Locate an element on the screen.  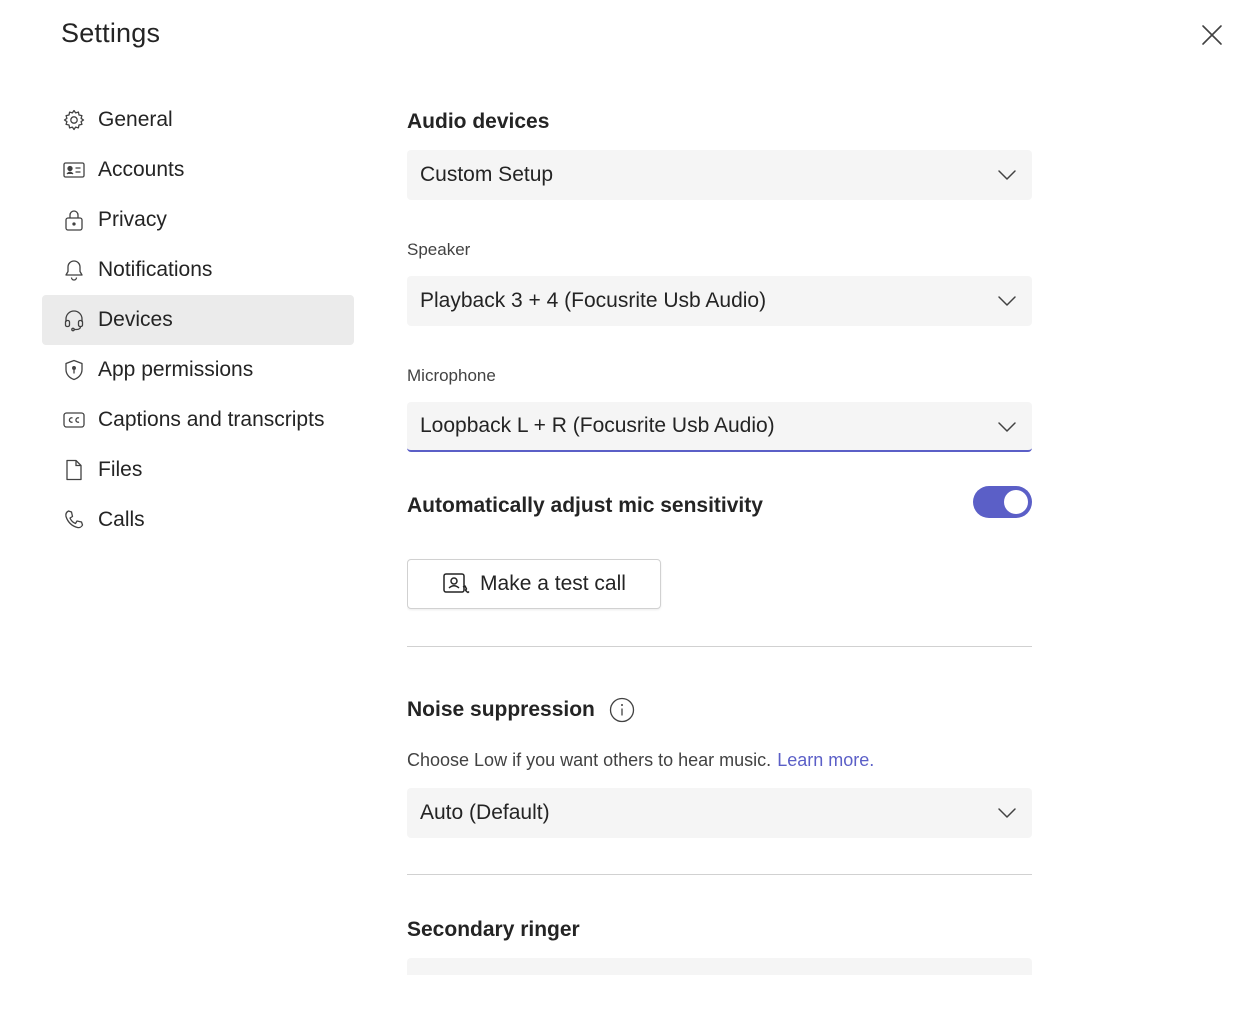
info-icon is located at coordinates (622, 710).